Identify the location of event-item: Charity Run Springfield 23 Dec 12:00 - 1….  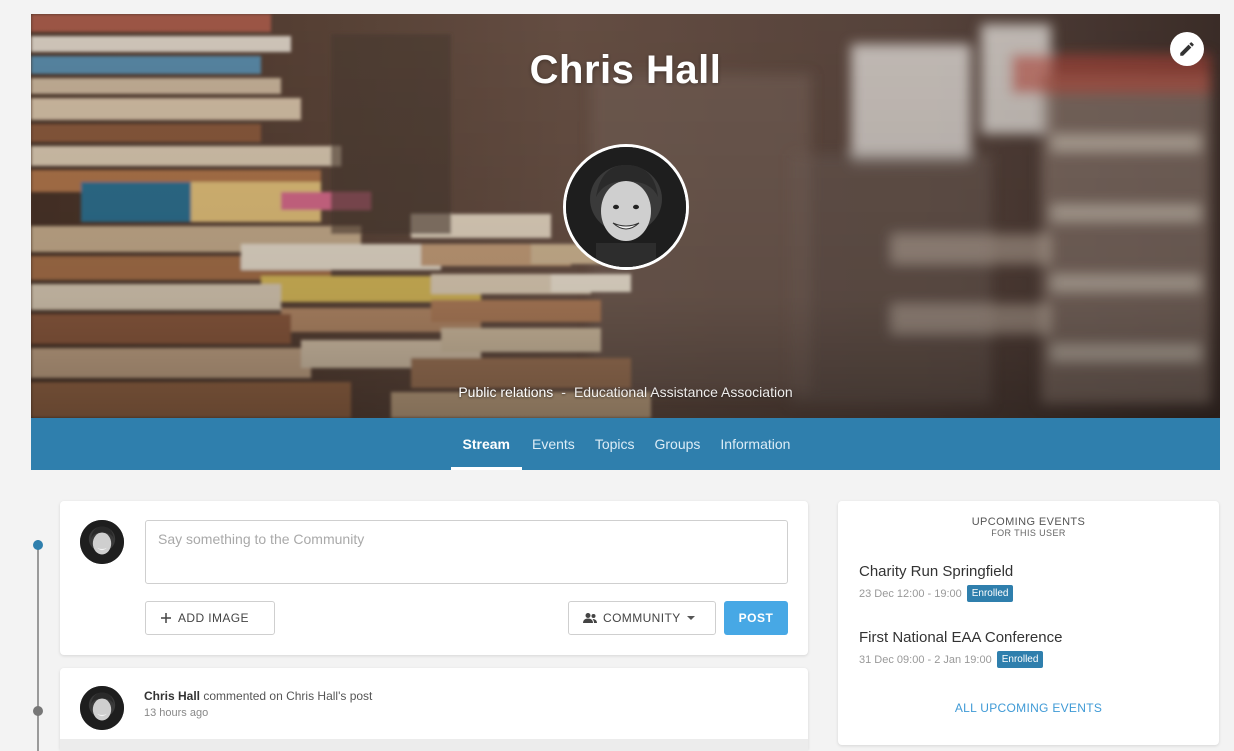
(936, 582).